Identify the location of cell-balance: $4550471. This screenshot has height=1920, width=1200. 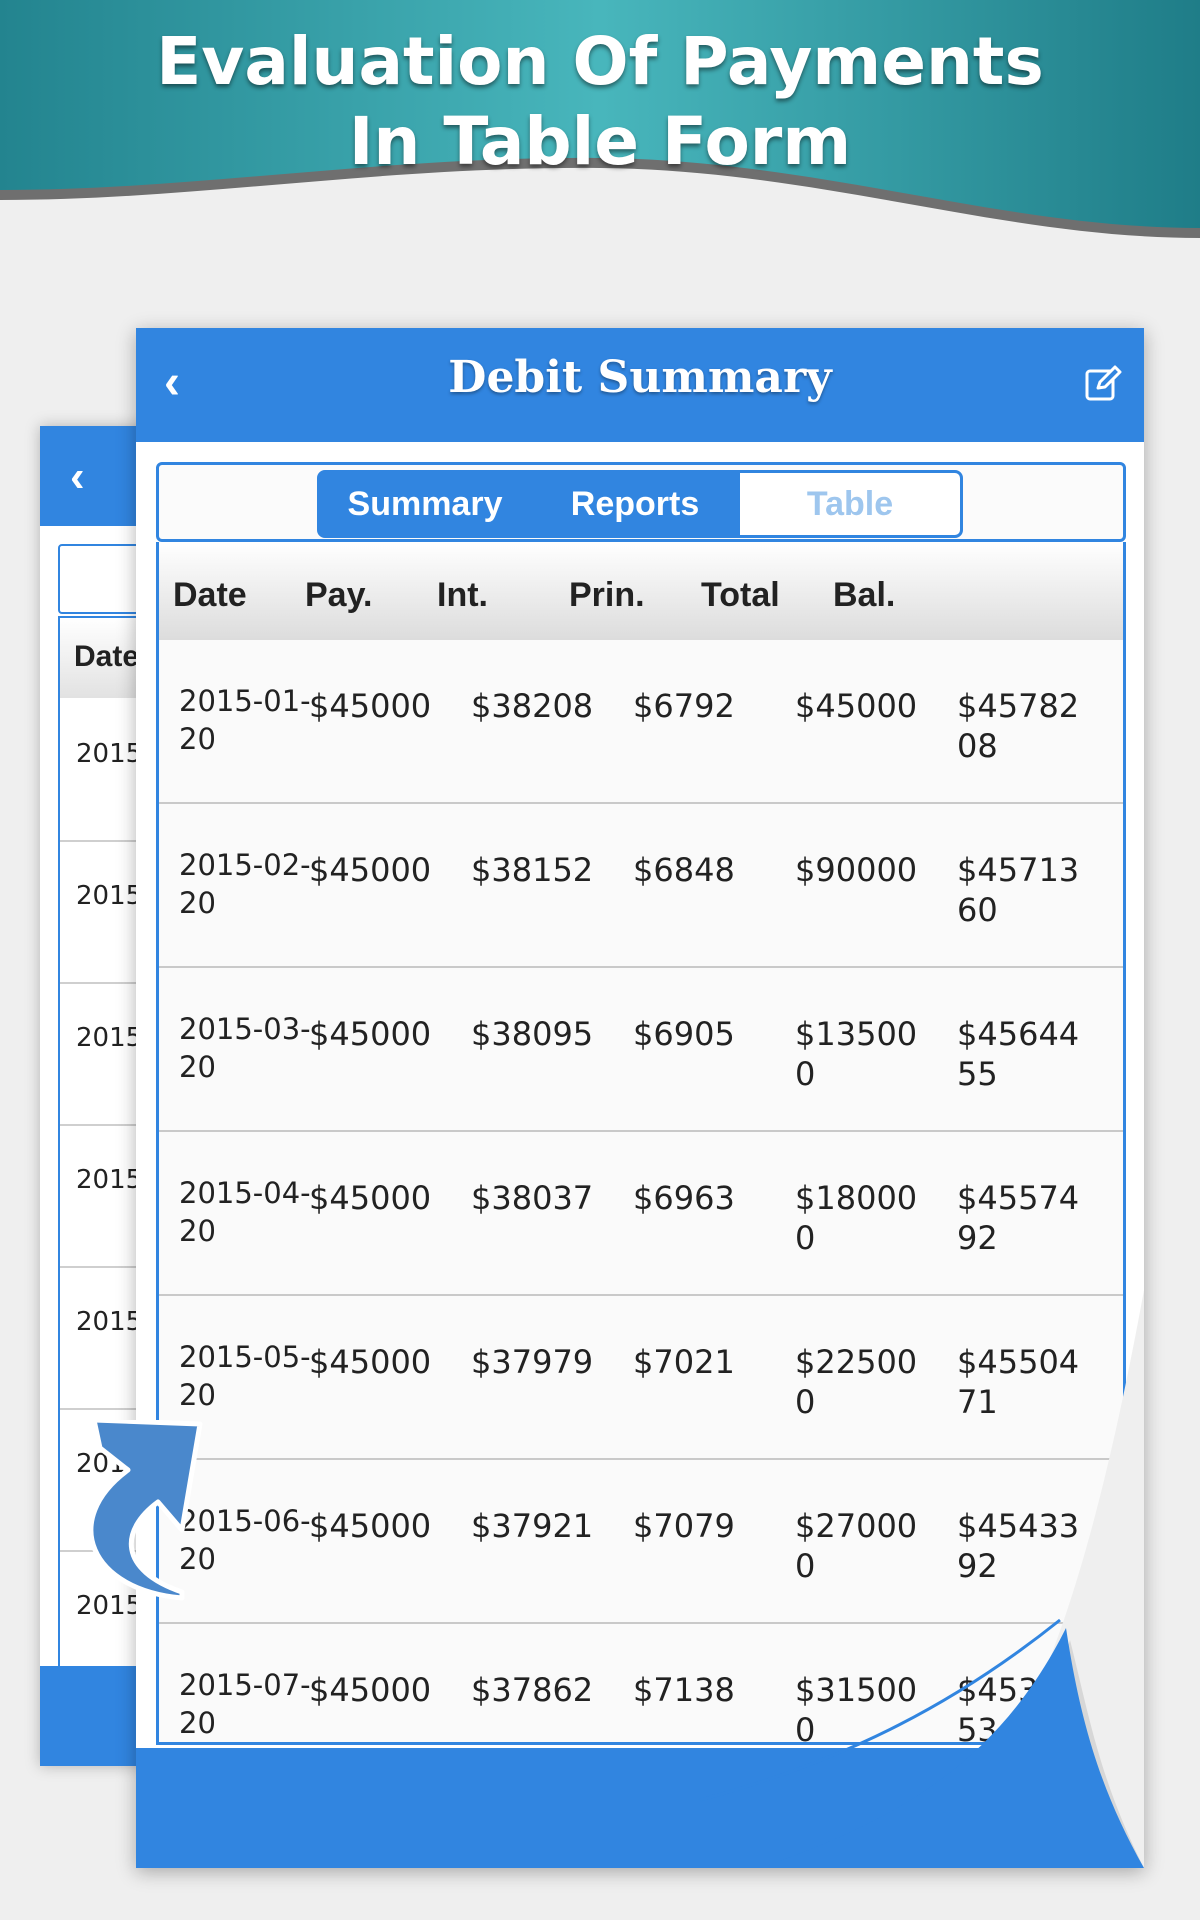
(1018, 1382).